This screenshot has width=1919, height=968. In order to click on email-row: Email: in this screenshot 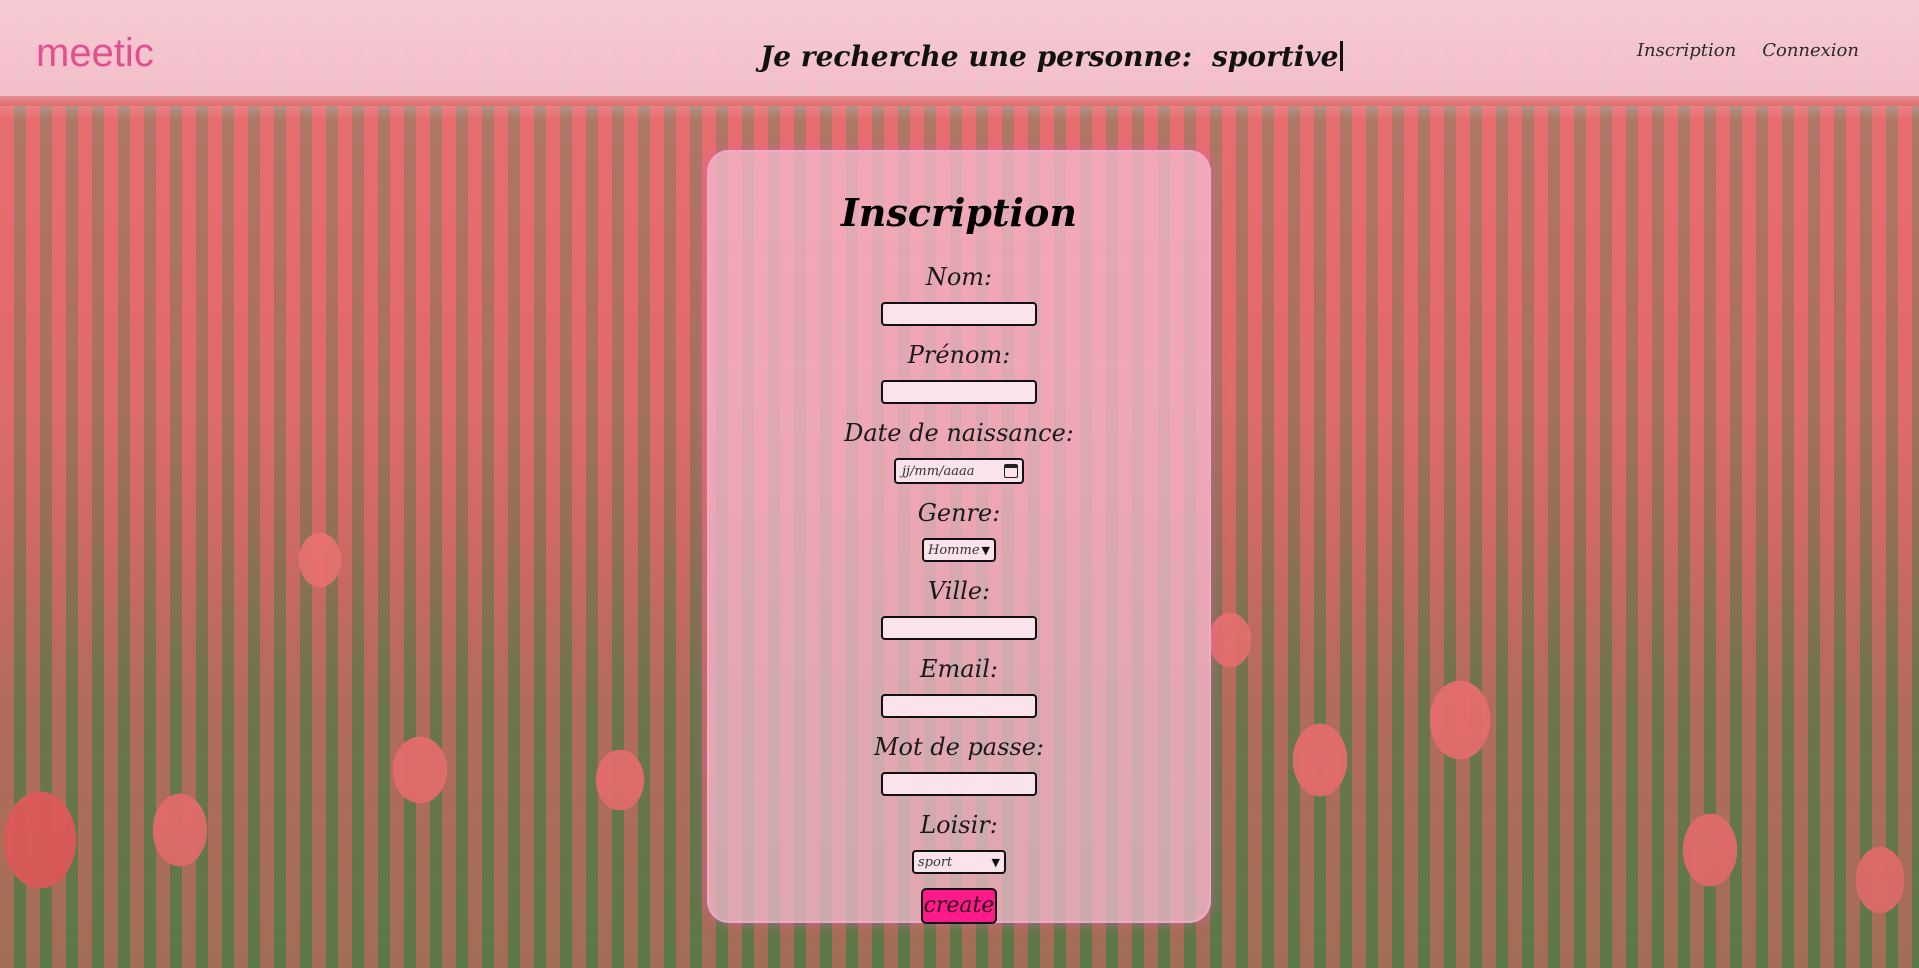, I will do `click(959, 689)`.